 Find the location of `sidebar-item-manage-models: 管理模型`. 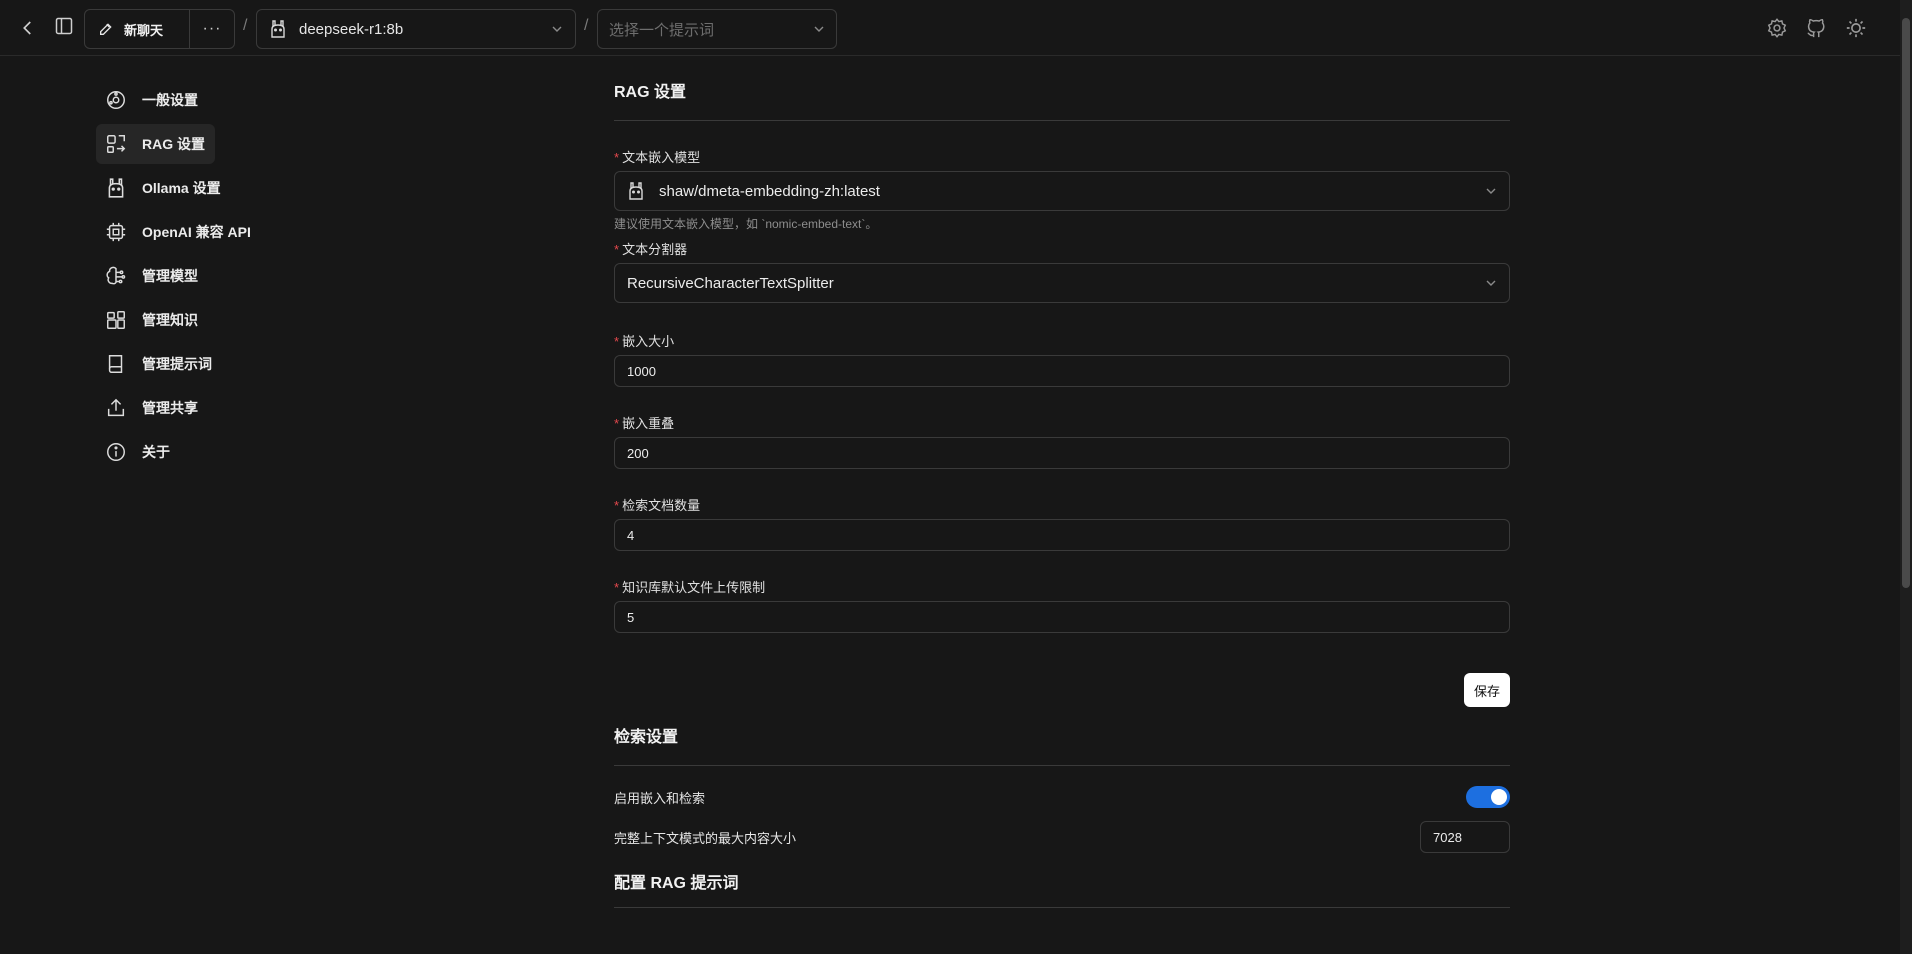

sidebar-item-manage-models: 管理模型 is located at coordinates (206, 276).